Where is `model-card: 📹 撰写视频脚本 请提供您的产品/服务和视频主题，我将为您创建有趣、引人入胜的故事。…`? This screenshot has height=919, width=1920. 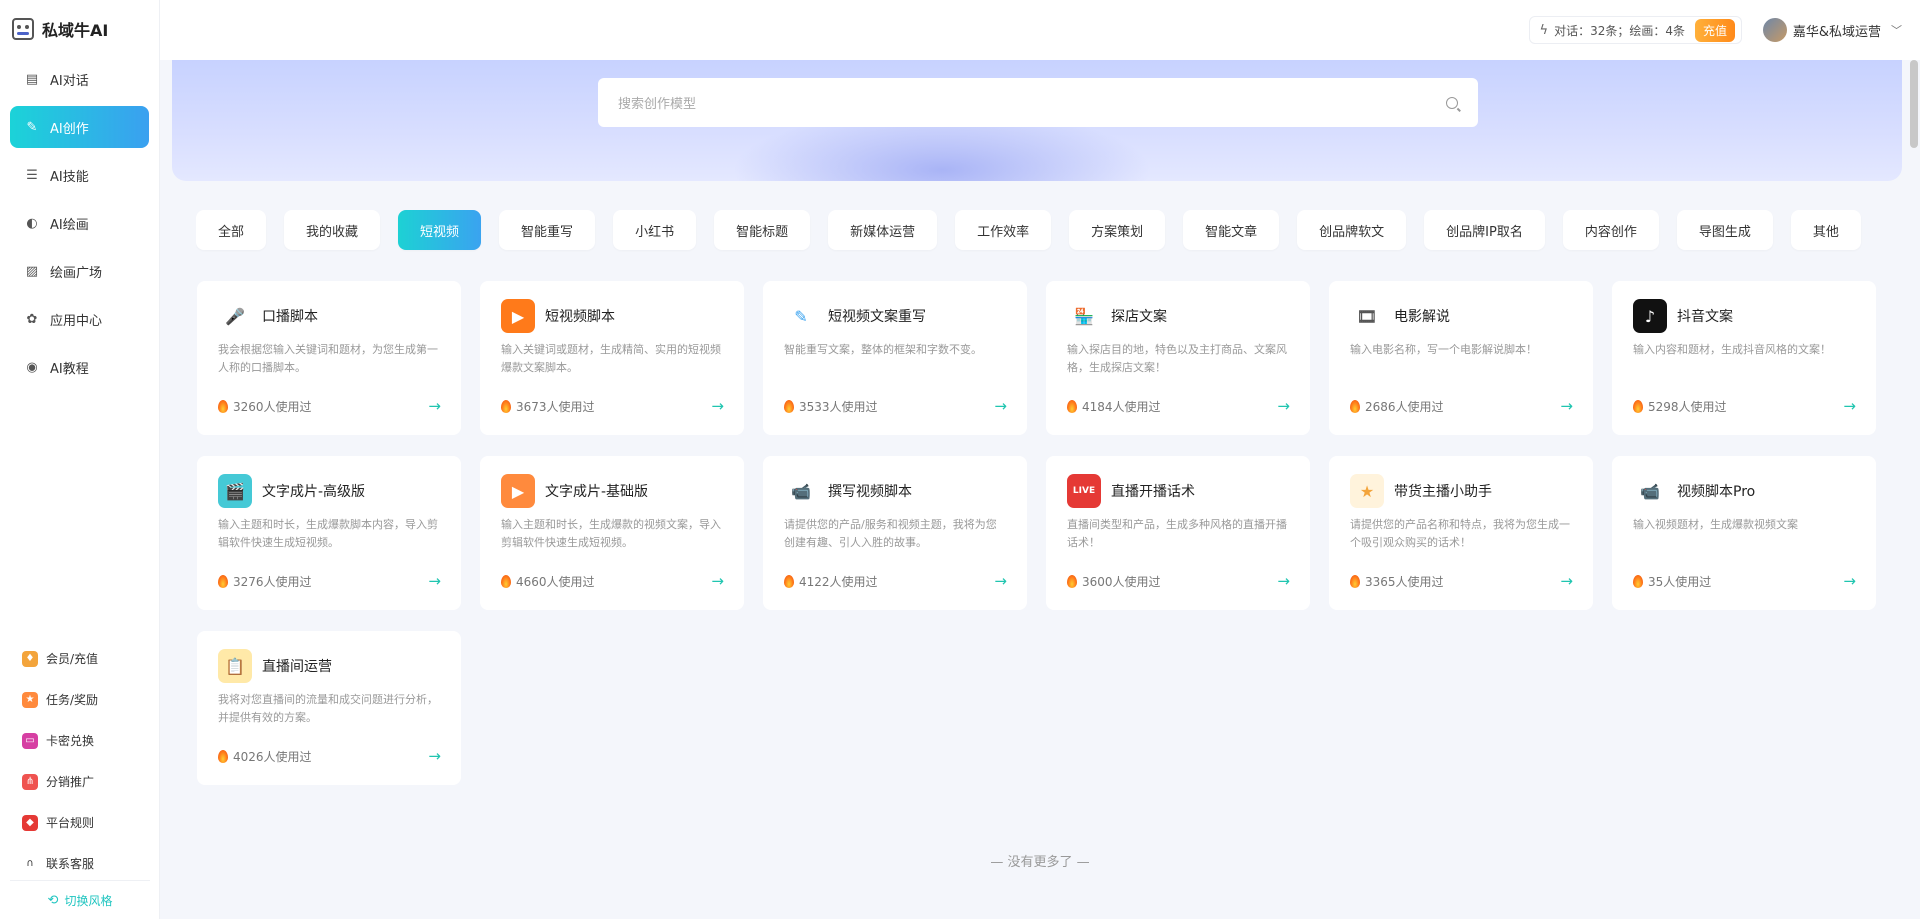
model-card: 📹 撰写视频脚本 请提供您的产品/服务和视频主题，我将为您创建有趣、引人入胜的故事。… is located at coordinates (895, 533).